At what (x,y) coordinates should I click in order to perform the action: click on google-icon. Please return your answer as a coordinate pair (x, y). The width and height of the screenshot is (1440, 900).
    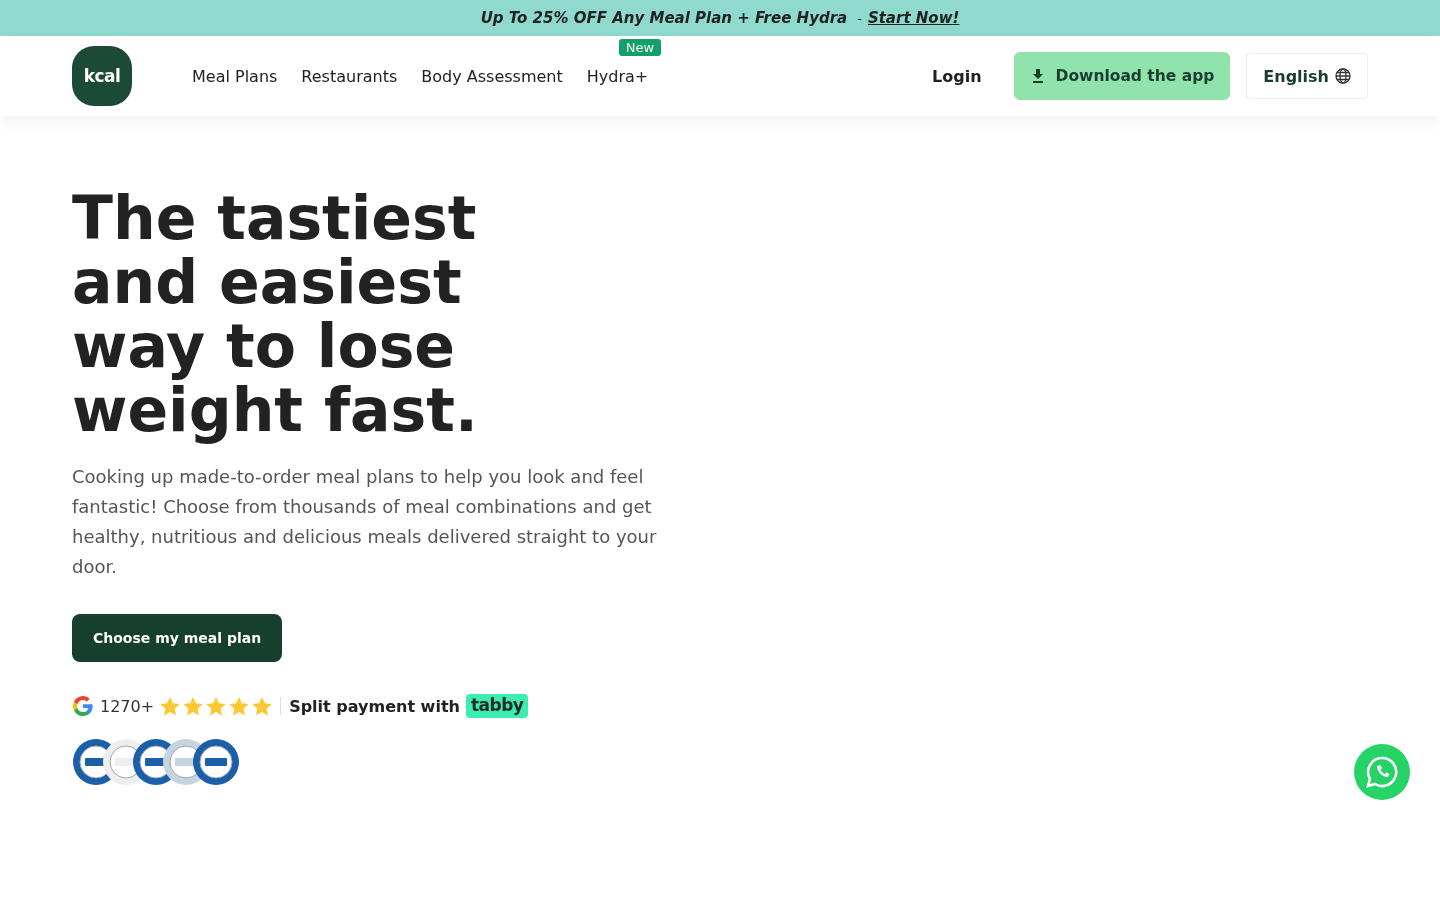
    Looking at the image, I should click on (83, 706).